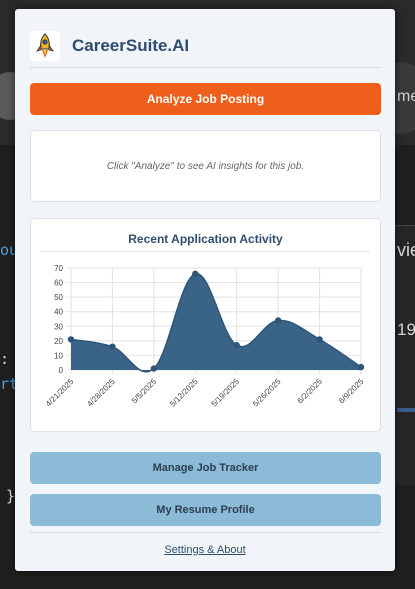  What do you see at coordinates (11, 496) in the screenshot?
I see `background-code-line: }` at bounding box center [11, 496].